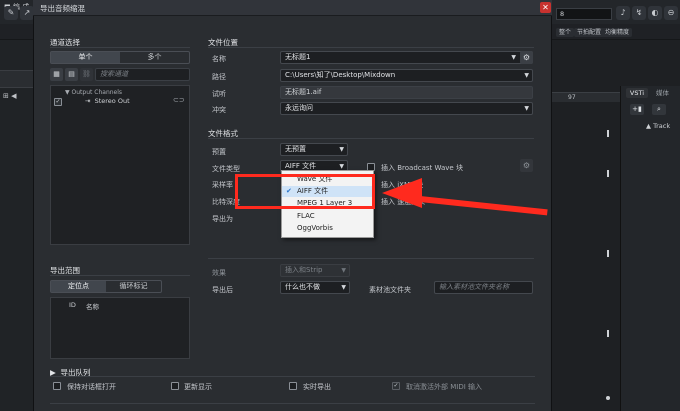  What do you see at coordinates (650, 248) in the screenshot?
I see `vsti-panel` at bounding box center [650, 248].